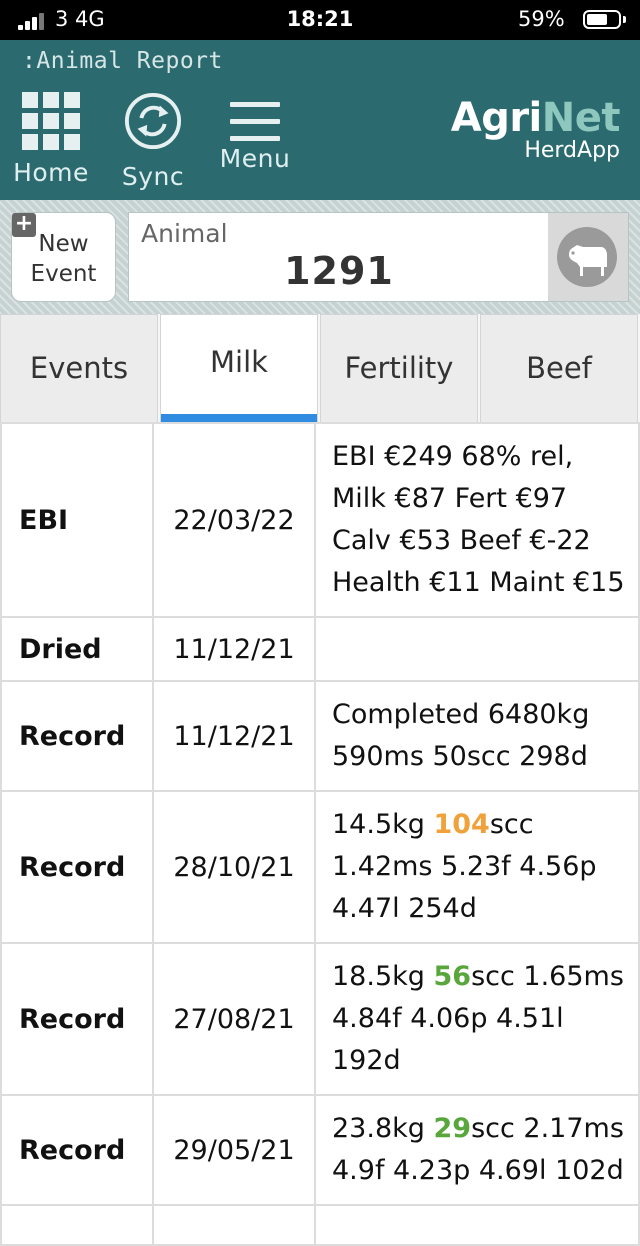  Describe the element at coordinates (461, 824) in the screenshot. I see `scc-highlight: 104` at that location.